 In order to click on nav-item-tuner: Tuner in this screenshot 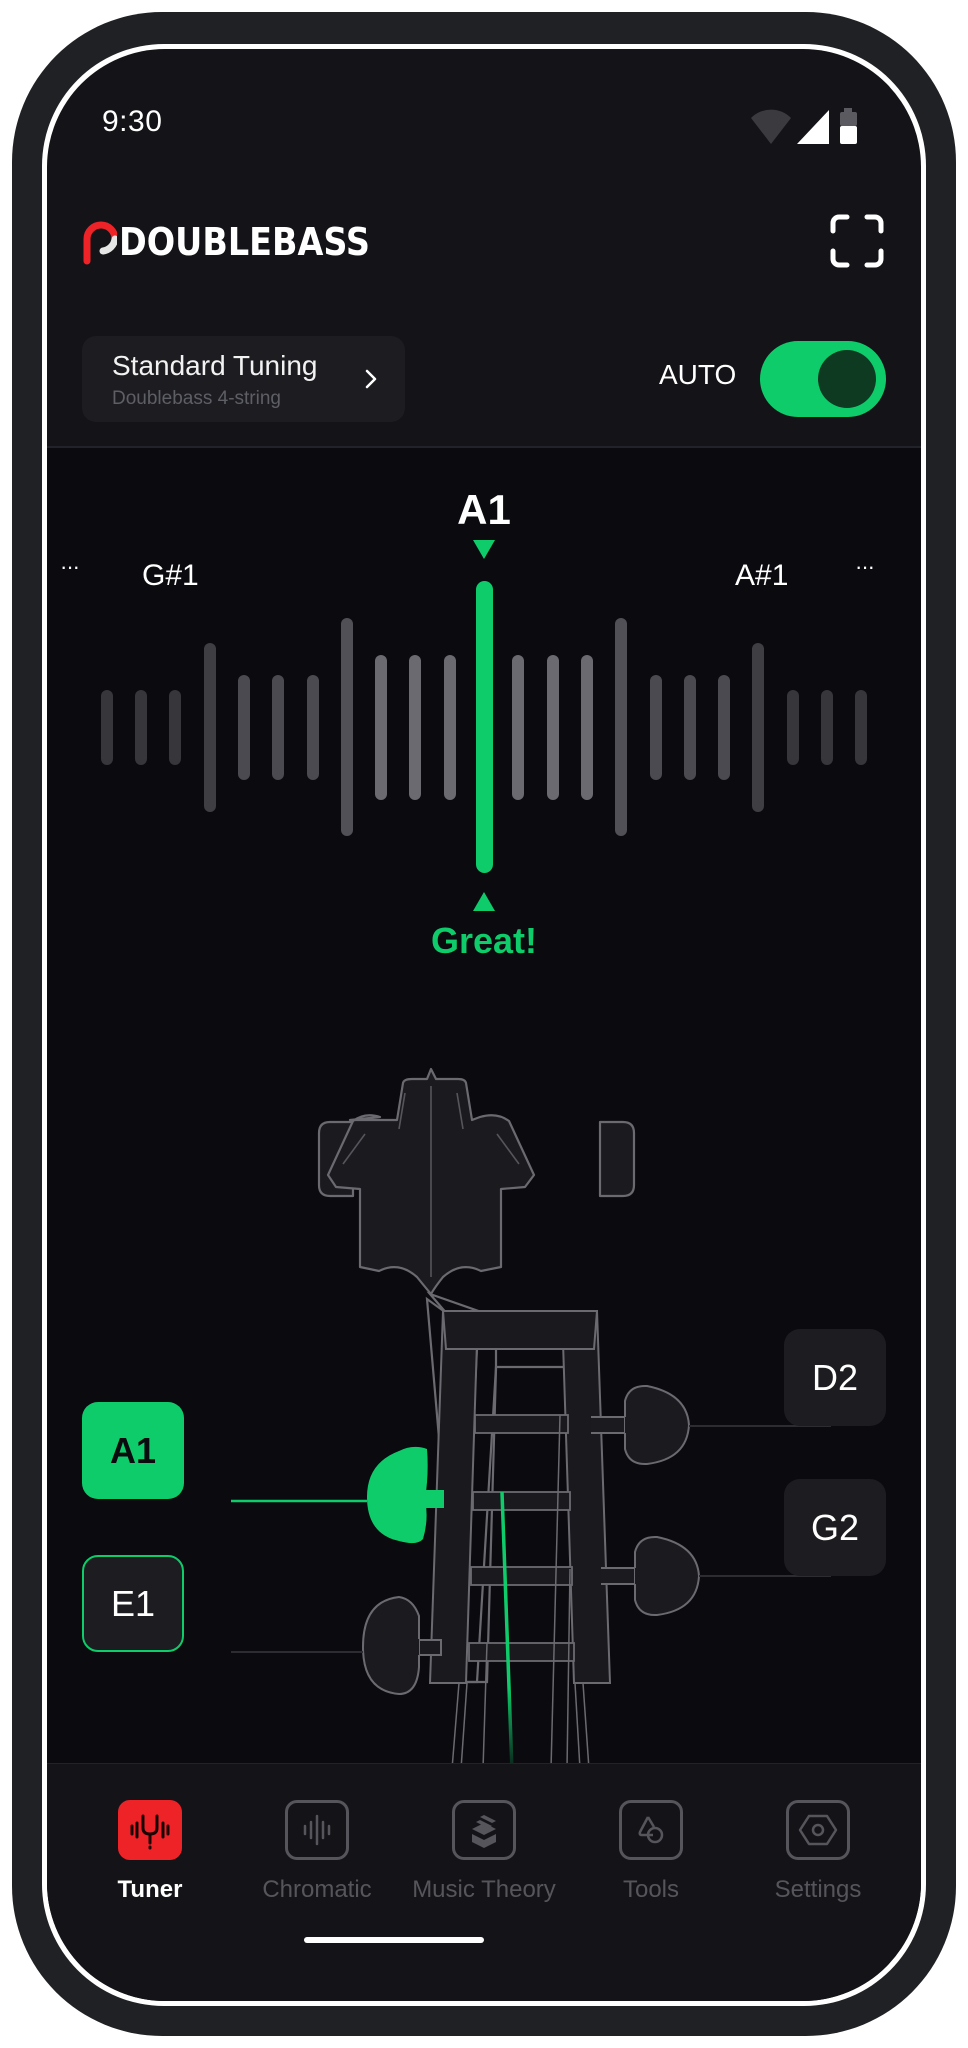, I will do `click(150, 1852)`.